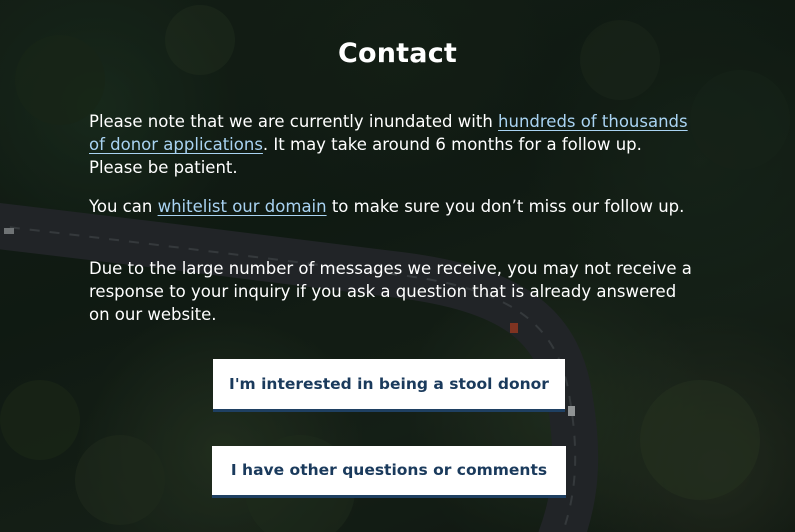 The height and width of the screenshot is (532, 795). Describe the element at coordinates (242, 206) in the screenshot. I see `whitelist-domain-link: whitelist our domain` at that location.